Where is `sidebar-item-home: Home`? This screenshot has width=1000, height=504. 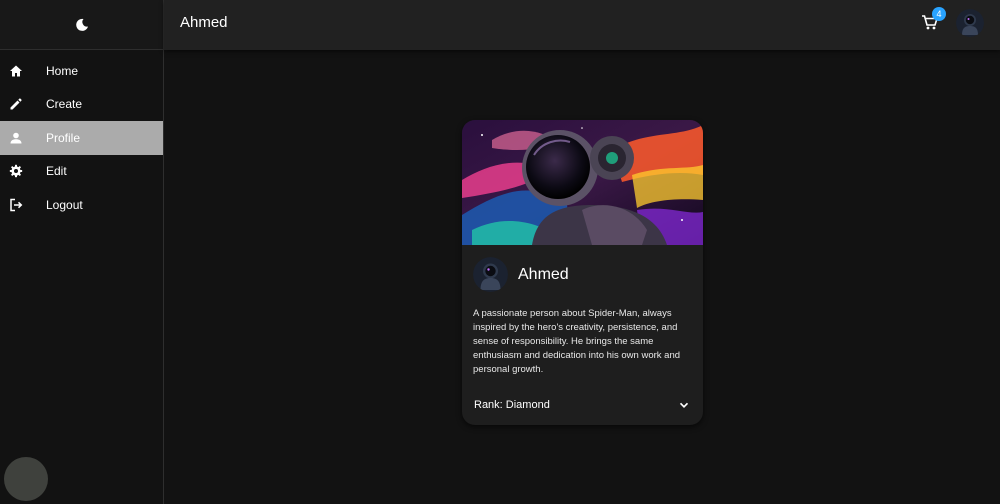 sidebar-item-home: Home is located at coordinates (81, 71).